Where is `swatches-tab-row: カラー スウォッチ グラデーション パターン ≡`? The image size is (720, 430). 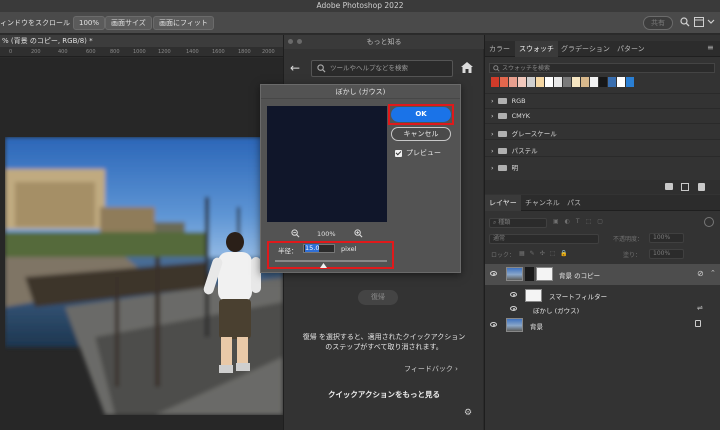 swatches-tab-row: カラー スウォッチ グラデーション パターン ≡ is located at coordinates (602, 49).